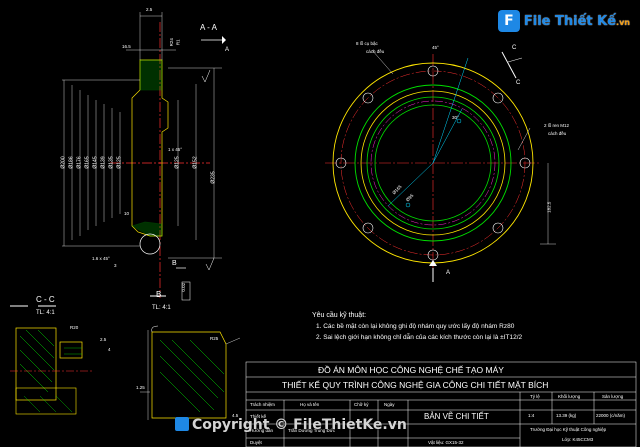 The image size is (640, 447). Describe the element at coordinates (190, 357) in the screenshot. I see `detail-b` at that location.